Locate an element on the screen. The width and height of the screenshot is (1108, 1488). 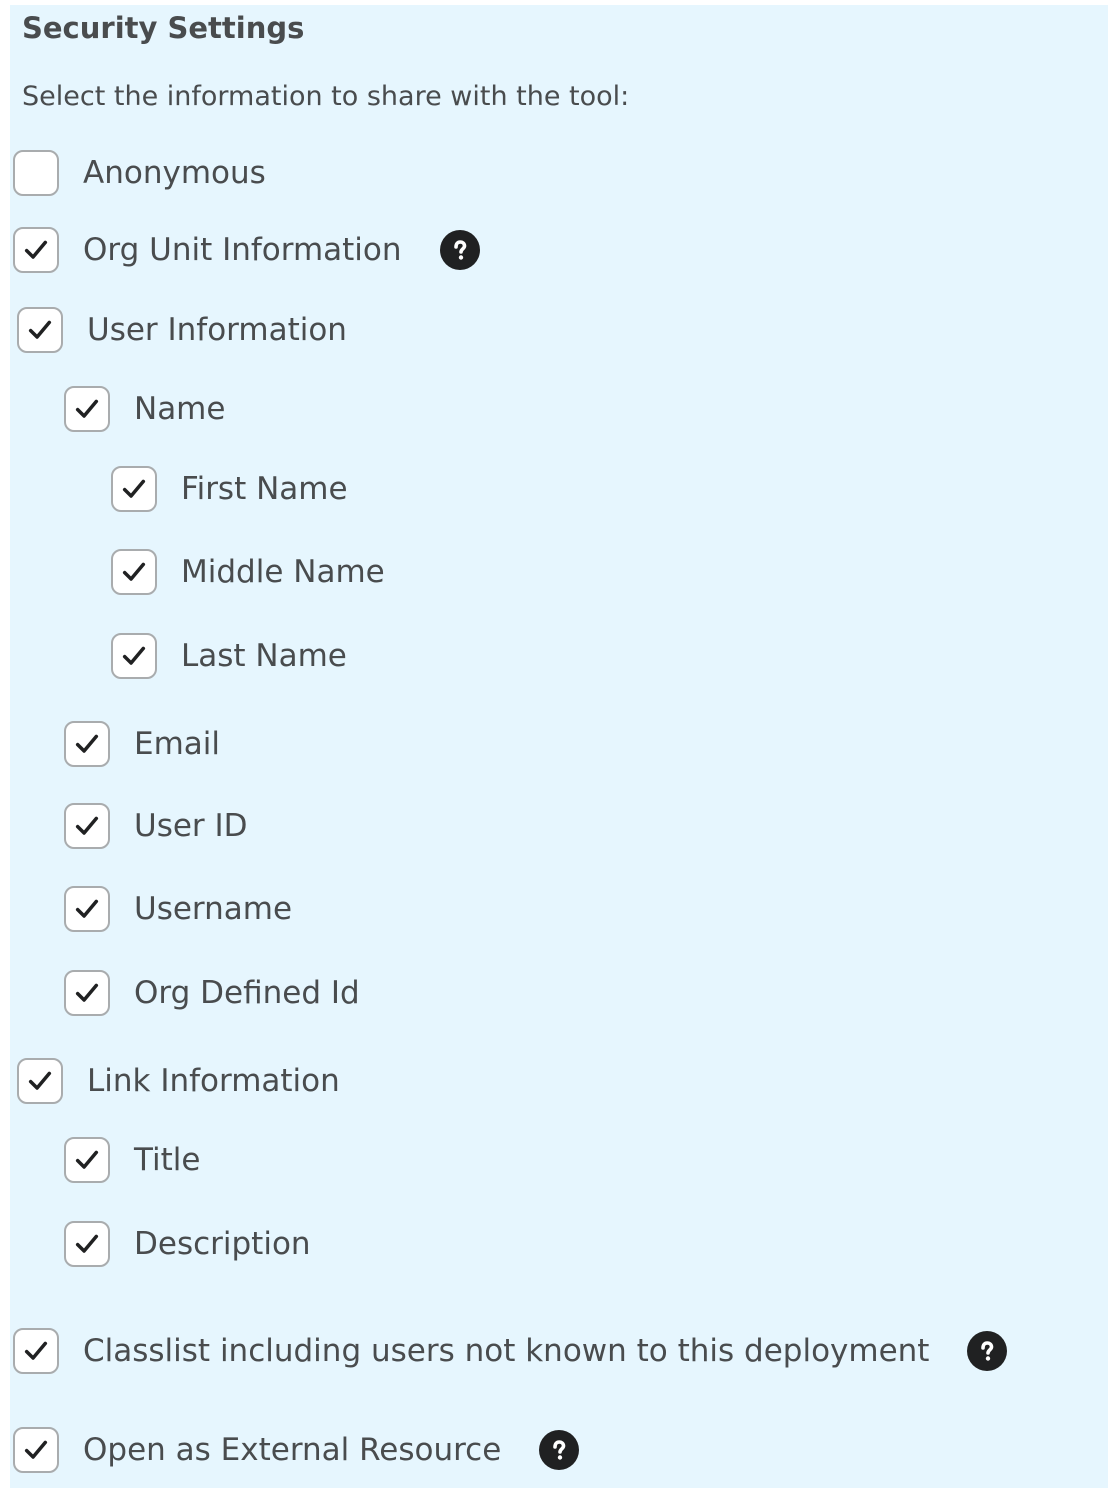
user-id-label: User ID is located at coordinates (191, 826).